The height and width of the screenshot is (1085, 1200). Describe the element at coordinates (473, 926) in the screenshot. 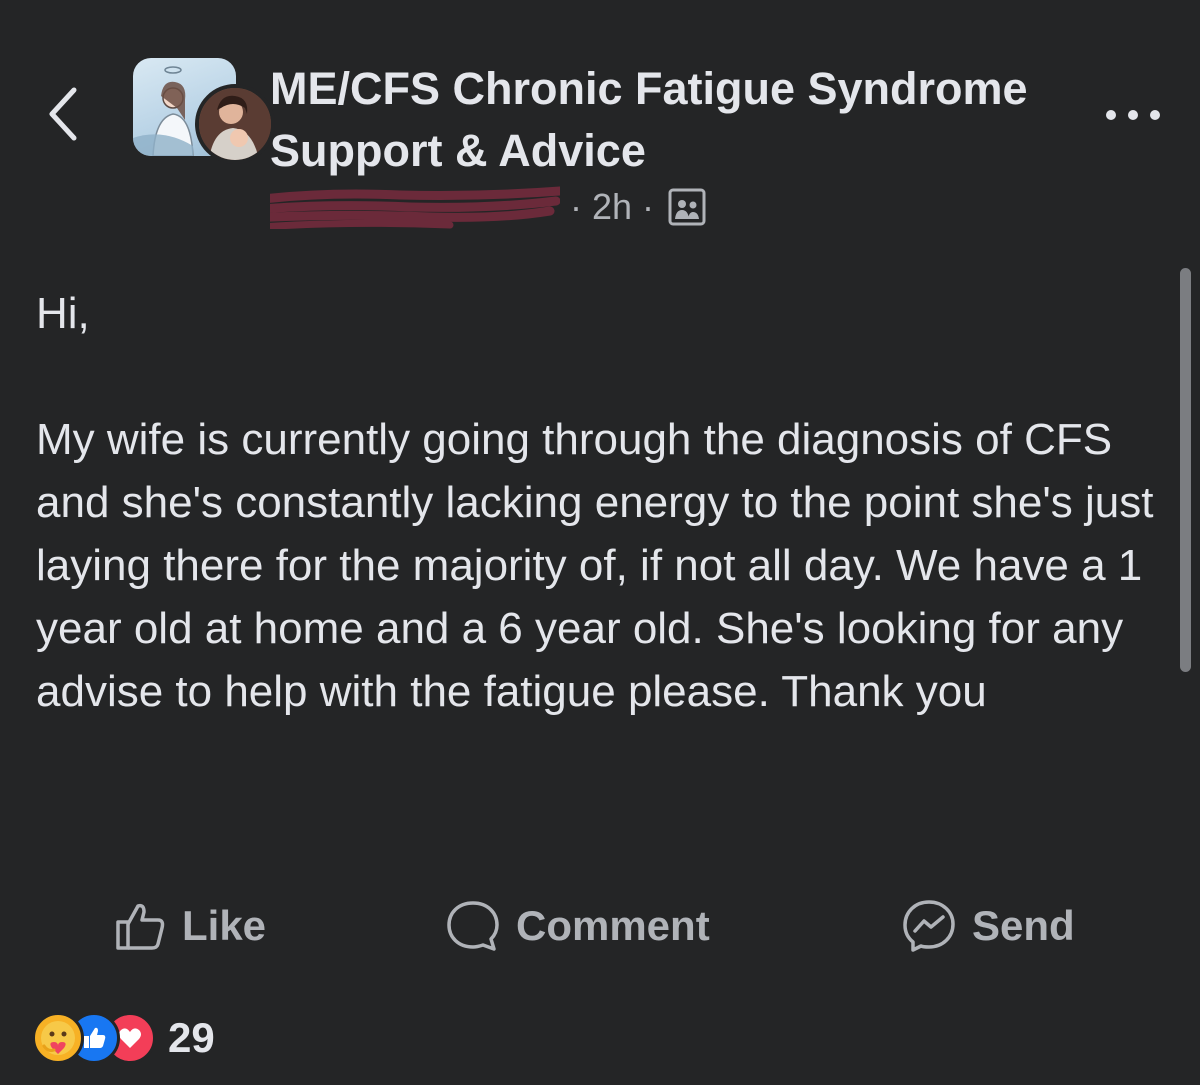

I see `comment-icon` at that location.